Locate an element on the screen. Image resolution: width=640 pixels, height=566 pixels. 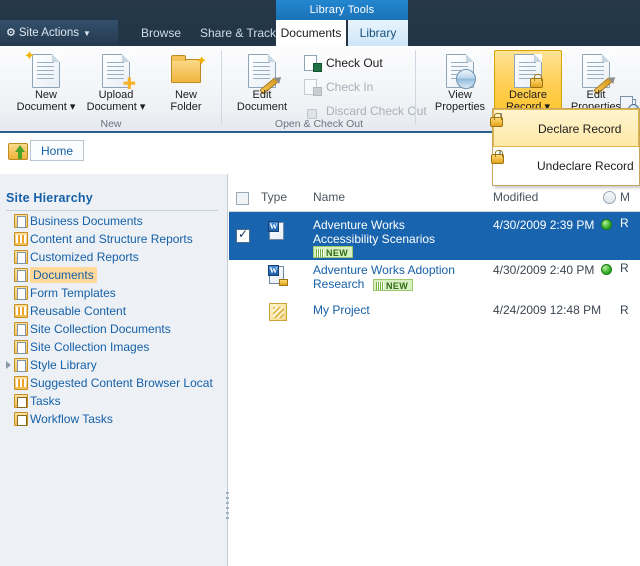
tab-browse: Browse is located at coordinates (161, 33).